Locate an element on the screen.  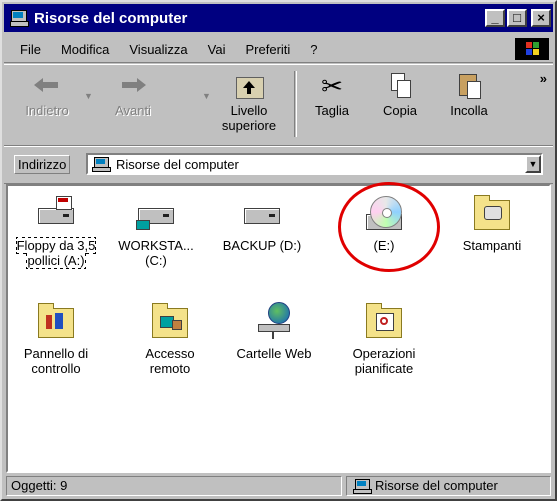
printers-folder-icon is located at coordinates (492, 213).